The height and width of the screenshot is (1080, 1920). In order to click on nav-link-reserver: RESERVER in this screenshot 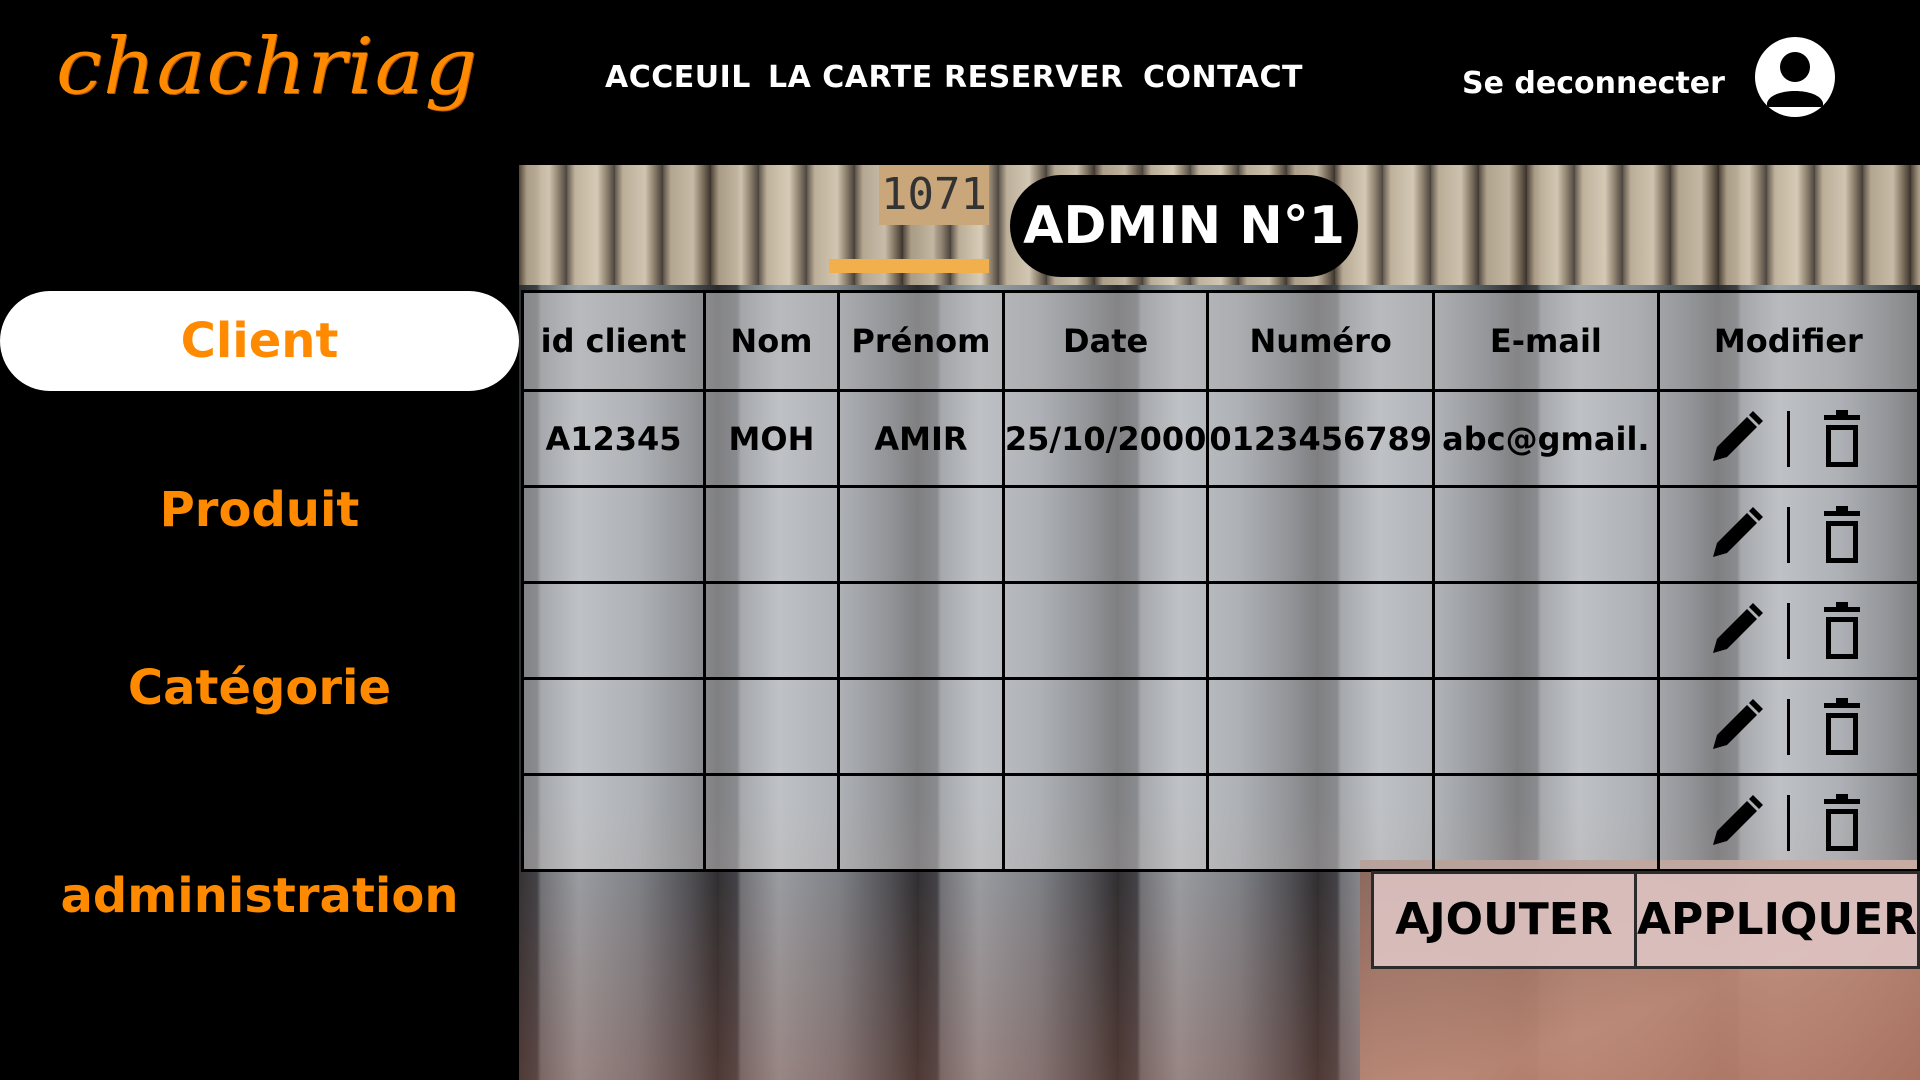, I will do `click(1034, 78)`.